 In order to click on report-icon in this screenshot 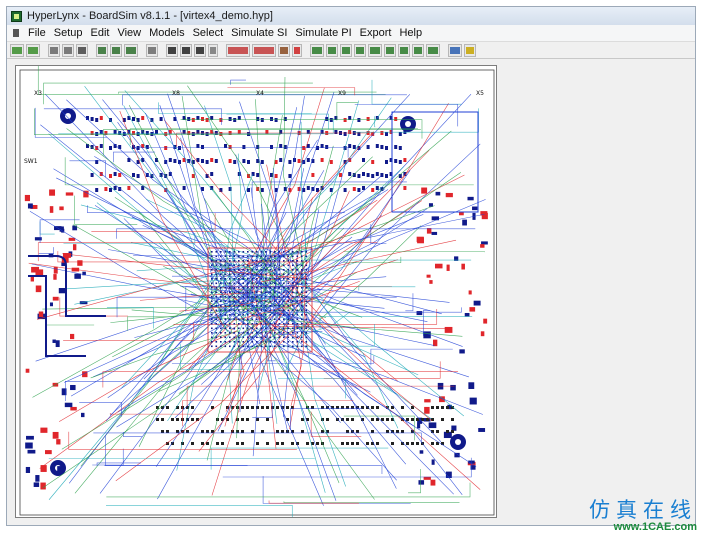, I will do `click(375, 50)`.